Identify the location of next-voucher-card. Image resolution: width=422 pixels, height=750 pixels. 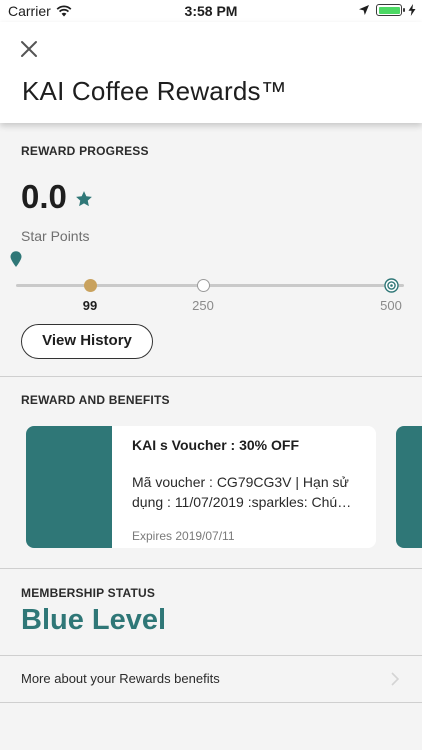
(409, 487).